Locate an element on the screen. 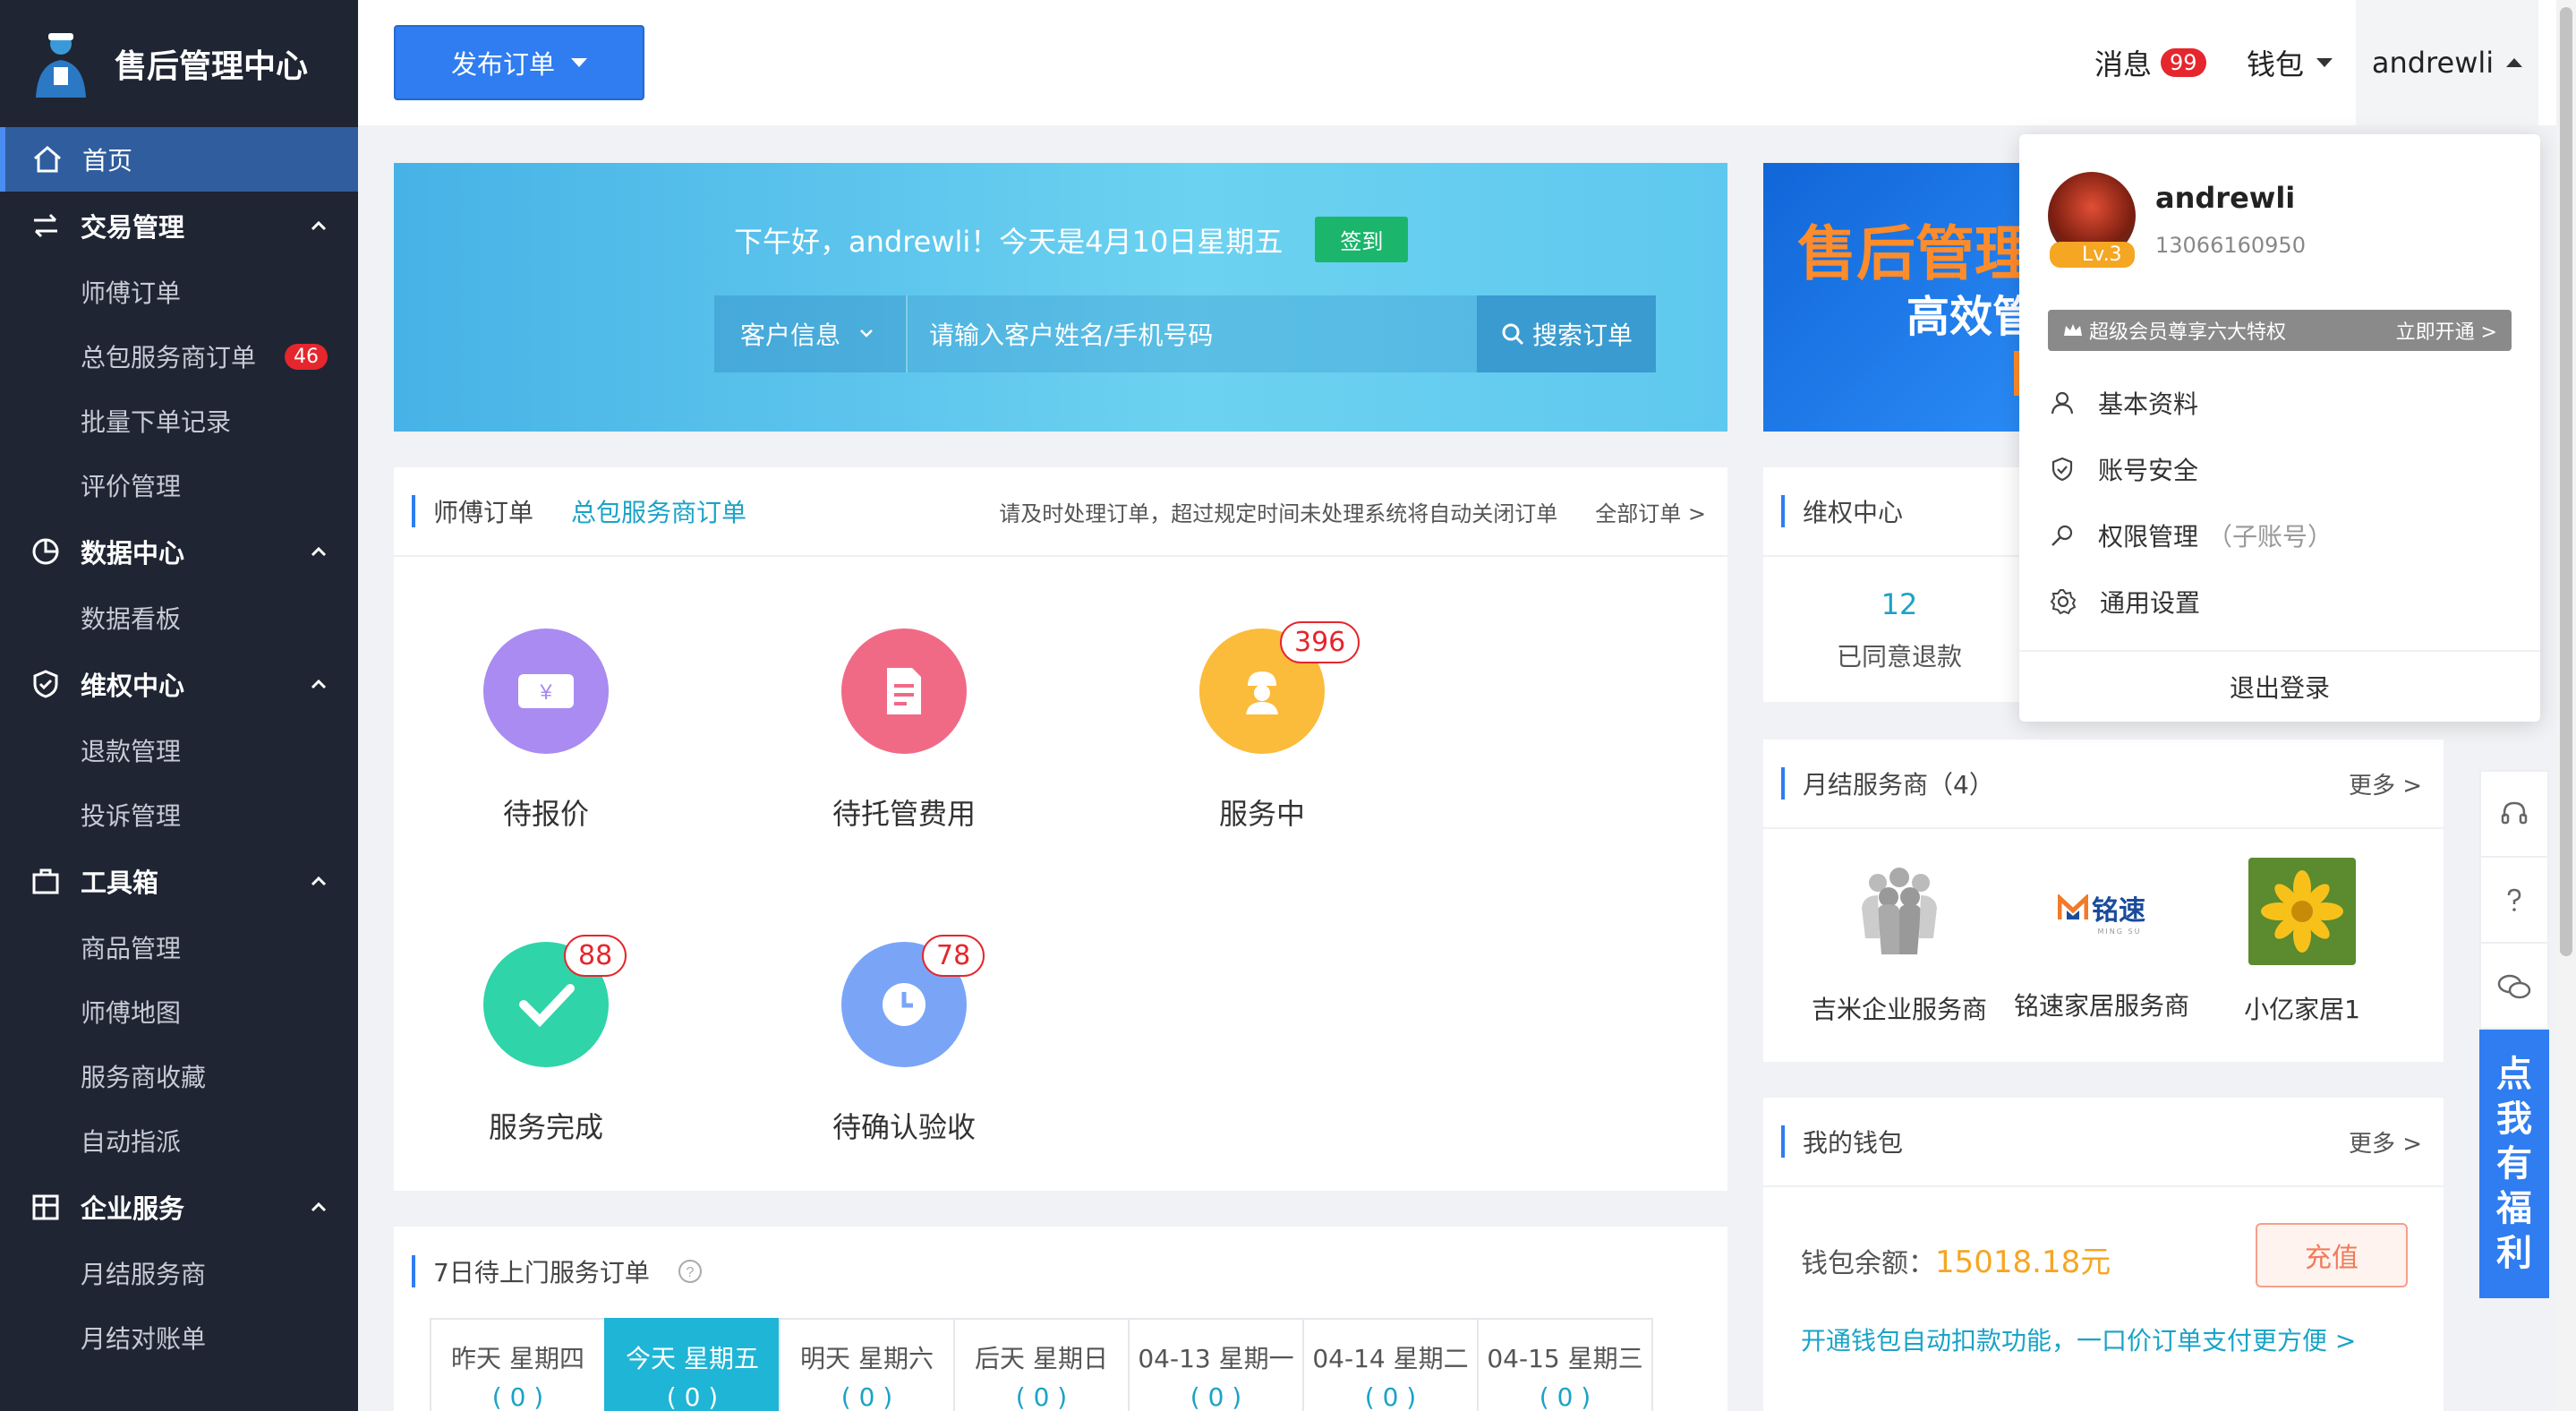 The height and width of the screenshot is (1411, 2576). search-input: 请输入客户姓名/手机号码 is located at coordinates (1191, 333).